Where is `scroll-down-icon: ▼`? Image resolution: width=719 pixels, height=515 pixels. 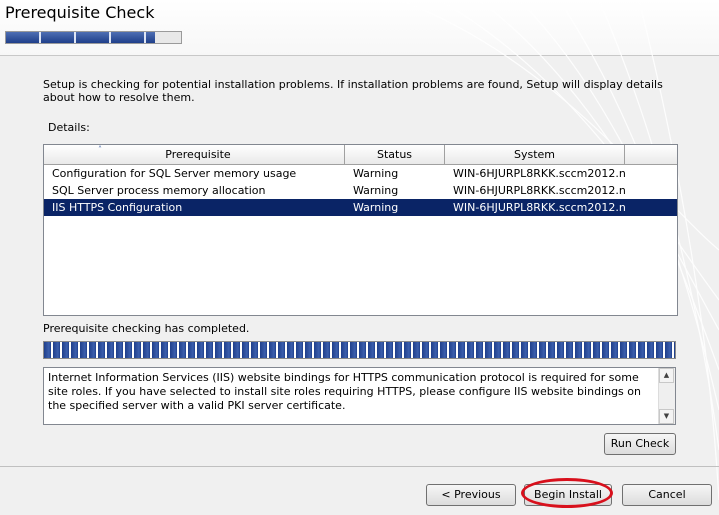
scroll-down-icon: ▼ is located at coordinates (666, 416).